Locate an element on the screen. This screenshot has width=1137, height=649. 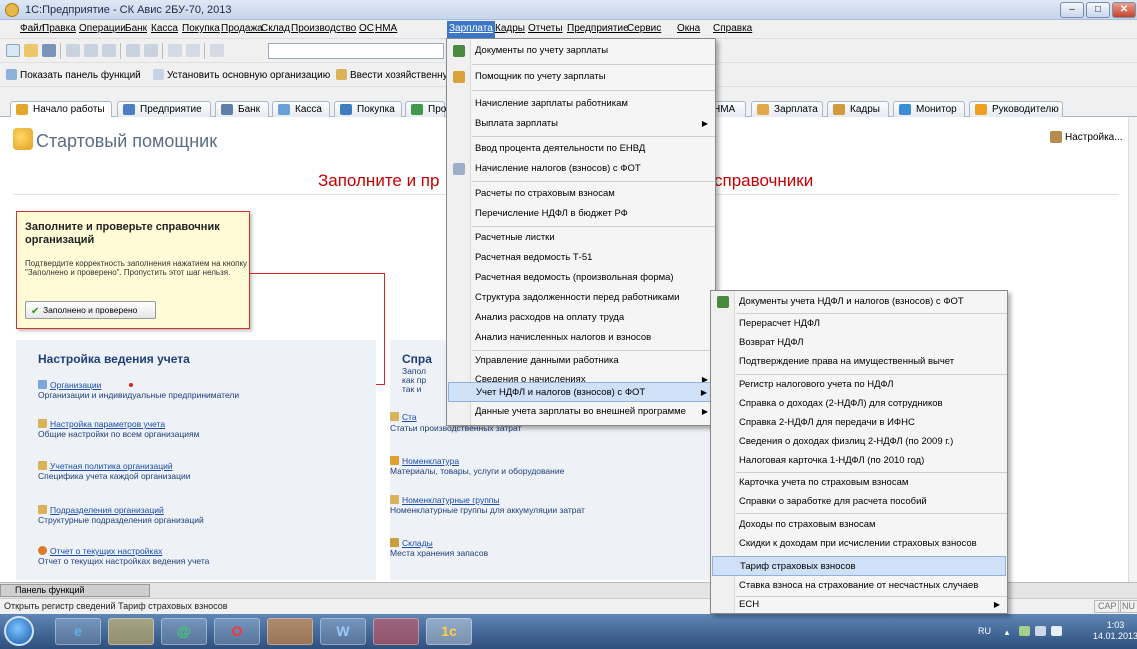
close-button: ✕ is located at coordinates (1124, 10).